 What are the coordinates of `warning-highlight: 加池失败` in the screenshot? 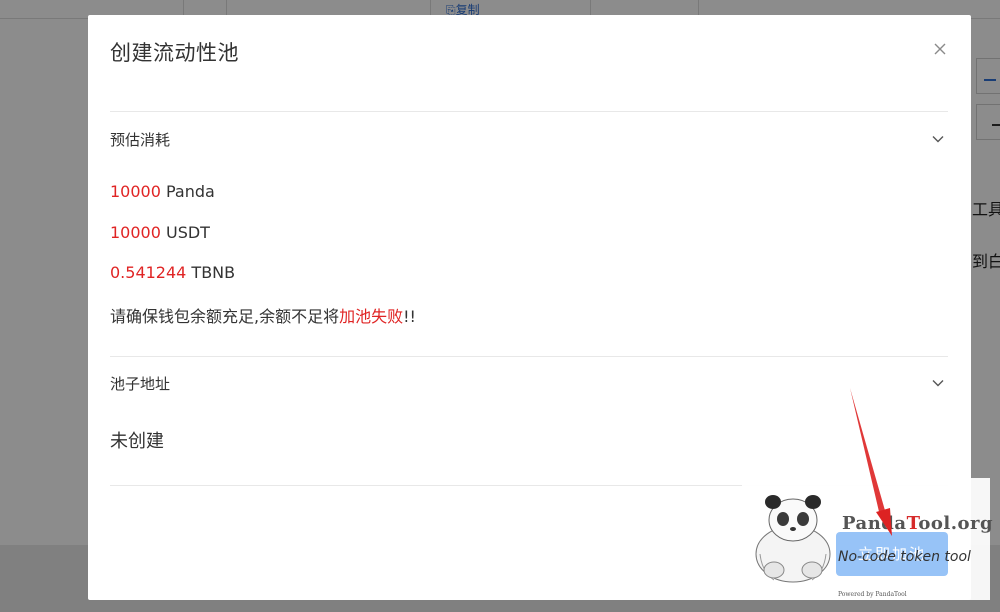 It's located at (371, 316).